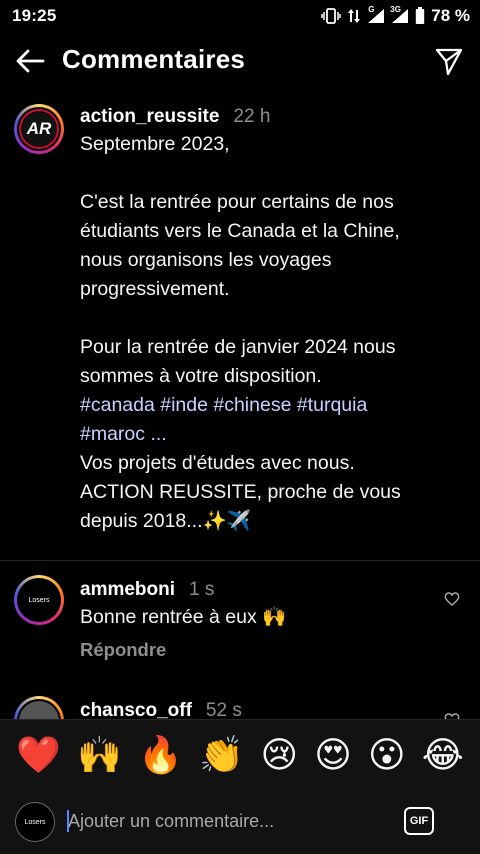  What do you see at coordinates (354, 16) in the screenshot?
I see `data-arrows-icon` at bounding box center [354, 16].